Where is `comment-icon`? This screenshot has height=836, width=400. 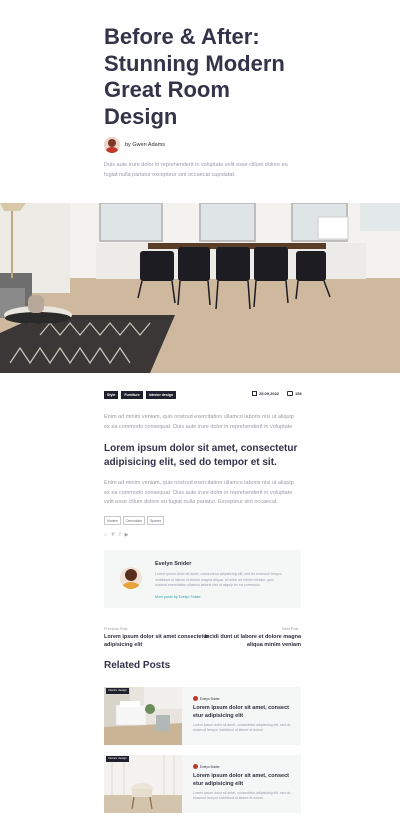
comment-icon is located at coordinates (290, 393).